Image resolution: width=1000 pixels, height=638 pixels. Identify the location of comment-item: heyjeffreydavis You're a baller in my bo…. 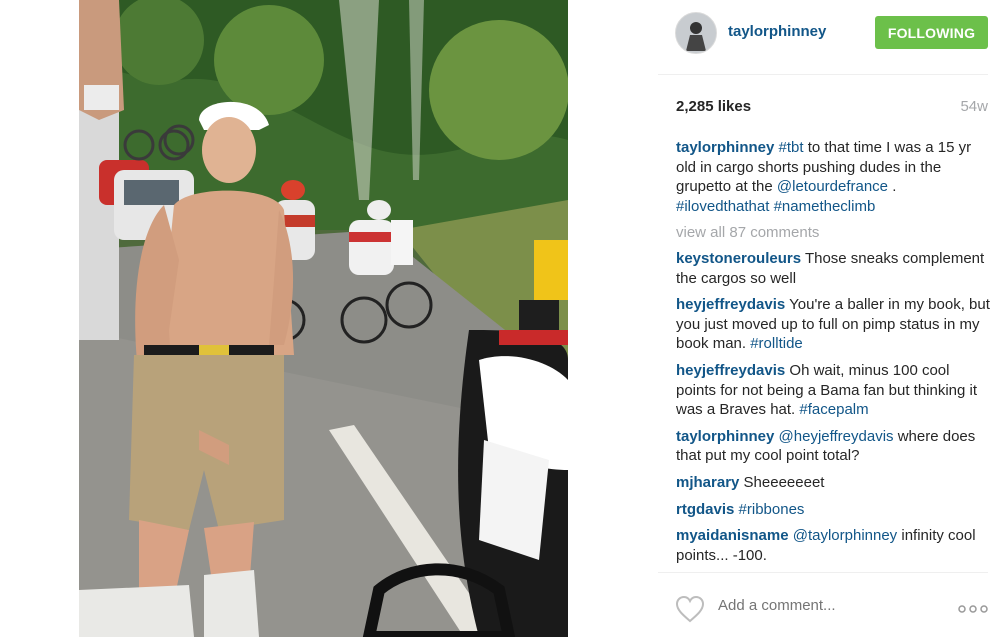
(834, 324).